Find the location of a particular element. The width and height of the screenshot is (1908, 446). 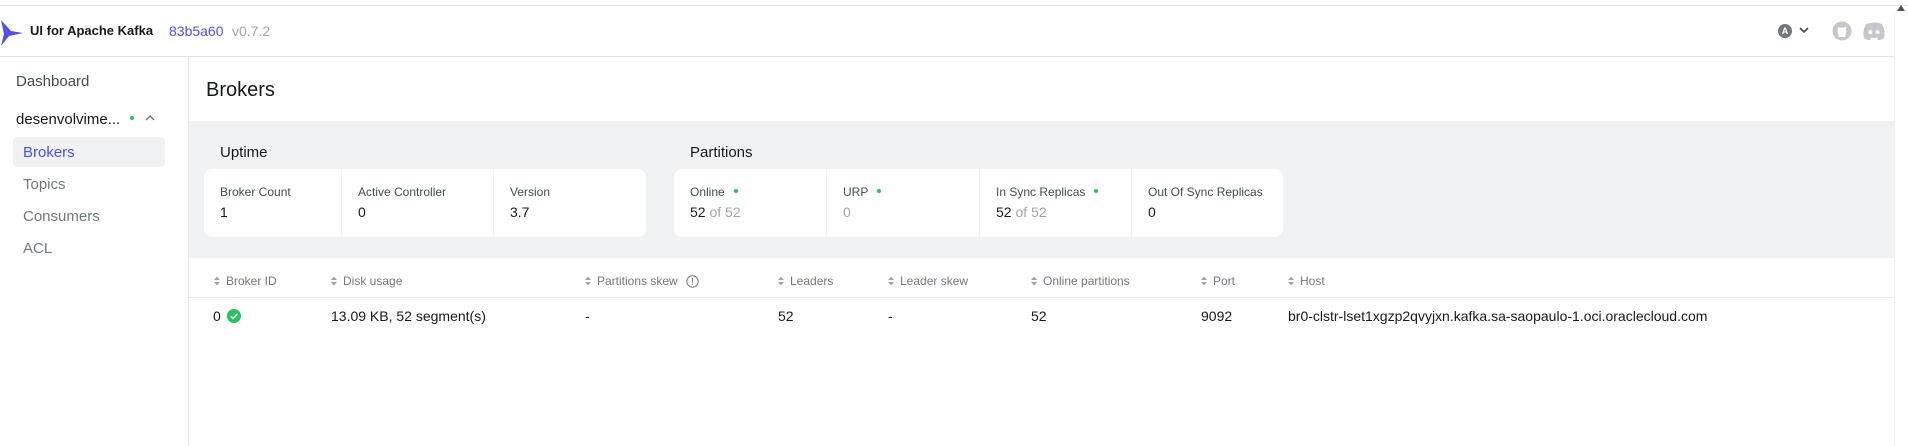

cell-disk-usage: 13.09 KB, 52 segment(s) is located at coordinates (408, 316).